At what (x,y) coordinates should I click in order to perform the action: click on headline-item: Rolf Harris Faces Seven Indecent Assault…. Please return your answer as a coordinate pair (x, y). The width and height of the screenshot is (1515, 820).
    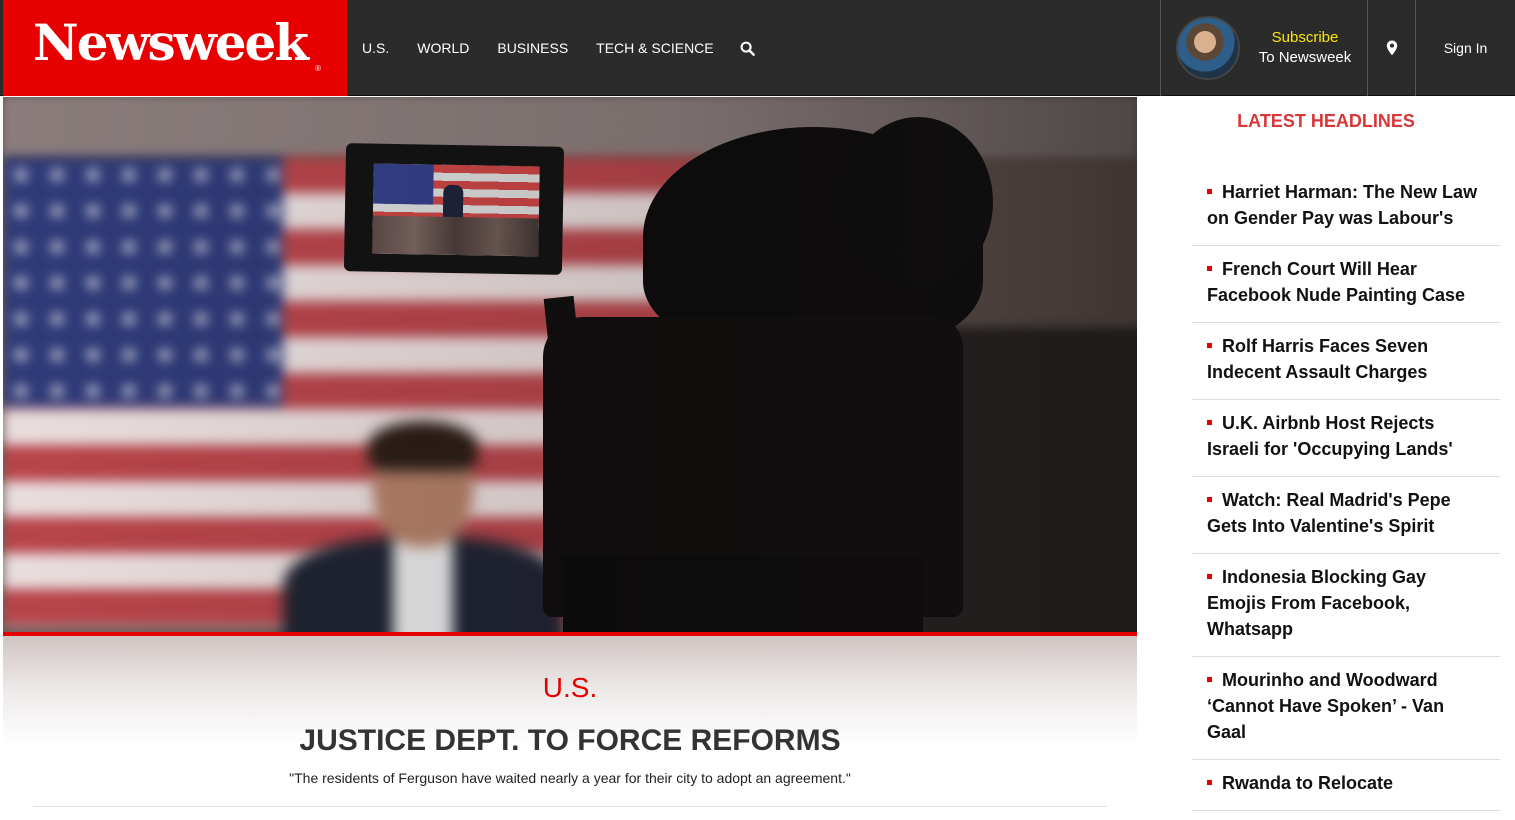
    Looking at the image, I should click on (1346, 361).